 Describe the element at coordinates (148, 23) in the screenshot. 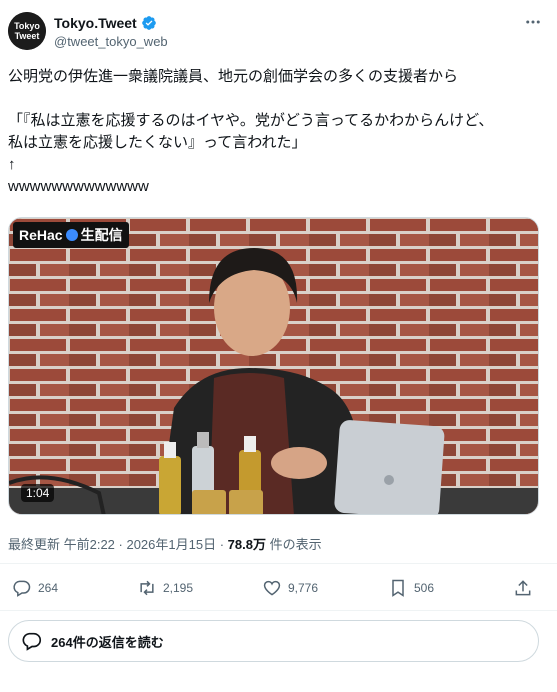

I see `verified-badge-icon` at that location.